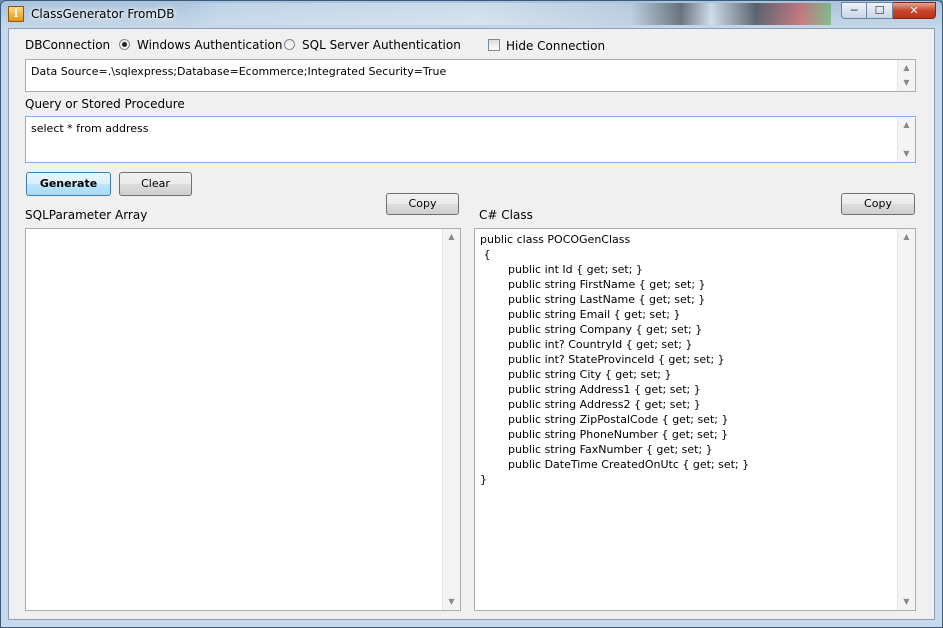 The image size is (943, 628). Describe the element at coordinates (289, 44) in the screenshot. I see `sql-auth-radio` at that location.